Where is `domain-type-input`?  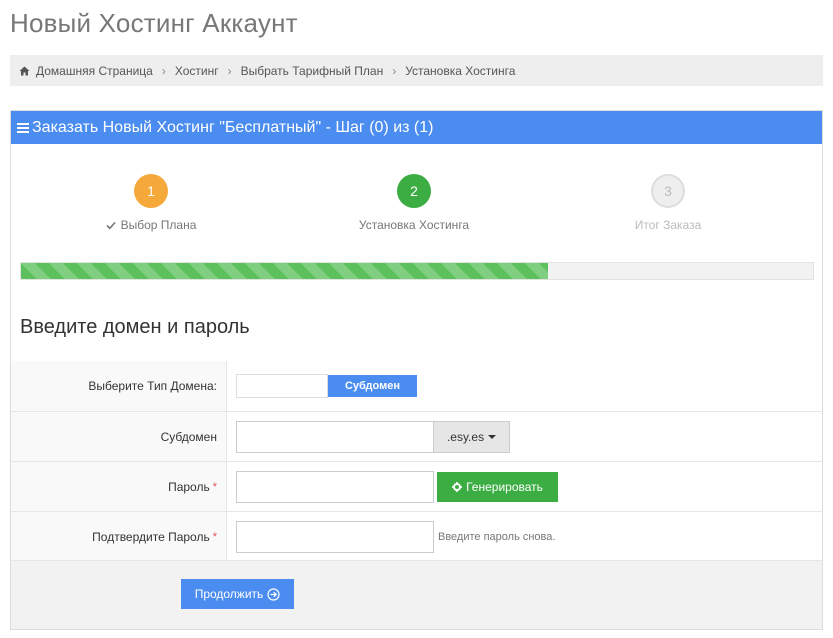
domain-type-input is located at coordinates (282, 386).